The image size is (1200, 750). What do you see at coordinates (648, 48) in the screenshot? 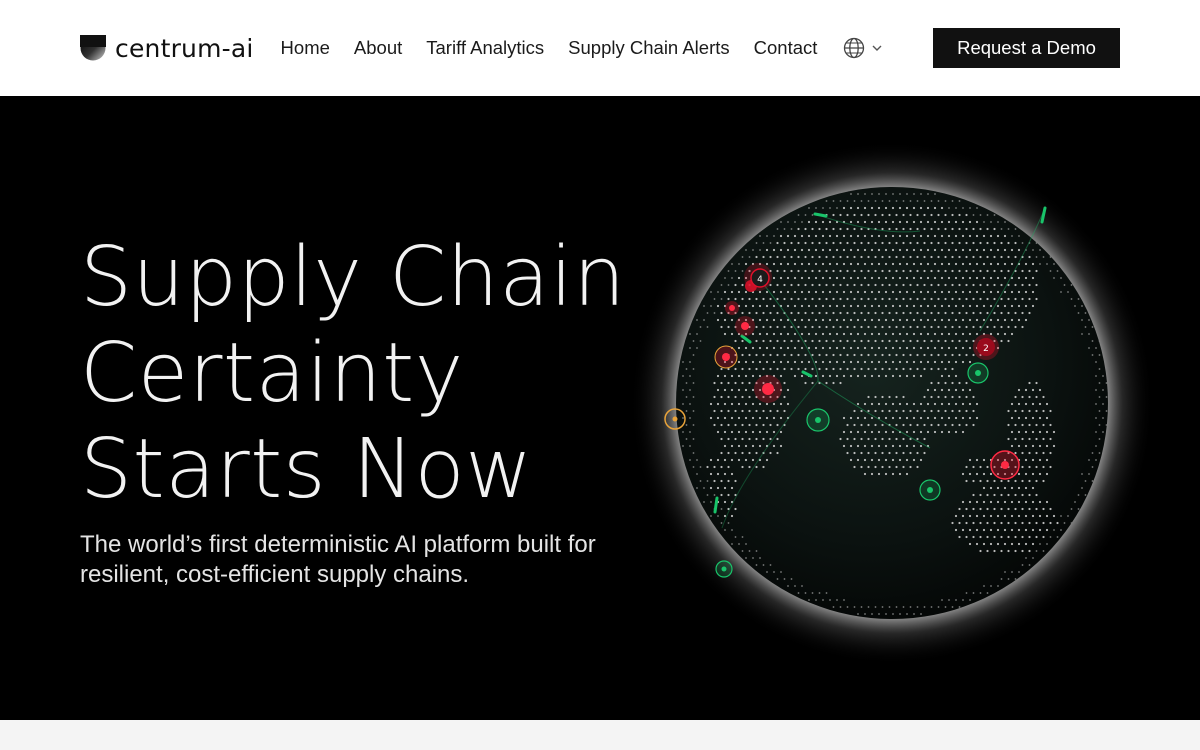
I see `nav-link-supply-chain-alerts: Supply Chain Alerts` at bounding box center [648, 48].